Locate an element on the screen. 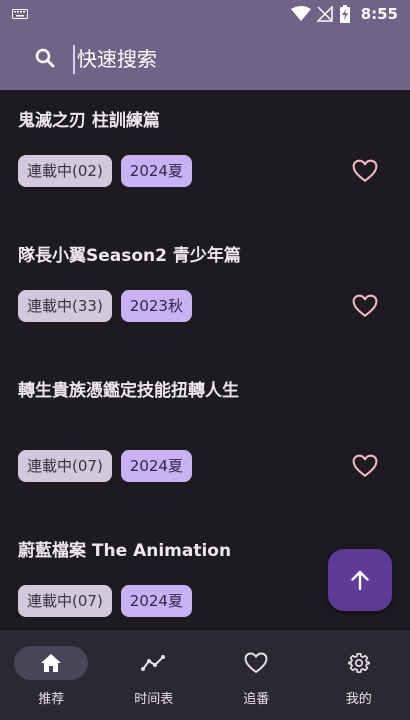 The image size is (410, 720). search-bar is located at coordinates (205, 59).